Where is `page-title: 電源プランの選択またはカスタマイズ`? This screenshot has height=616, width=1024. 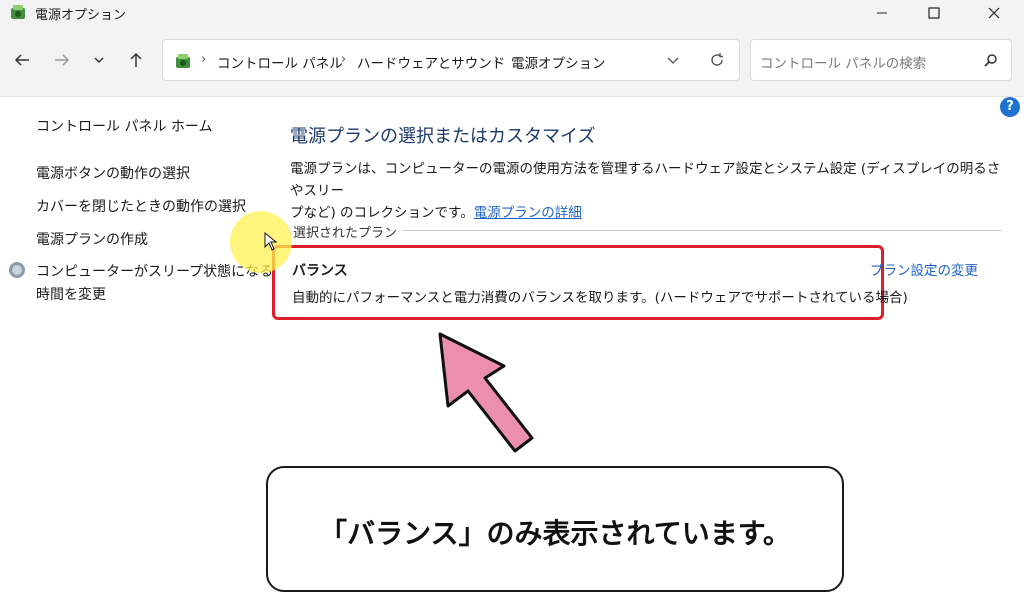 page-title: 電源プランの選択またはカスタマイズ is located at coordinates (443, 136).